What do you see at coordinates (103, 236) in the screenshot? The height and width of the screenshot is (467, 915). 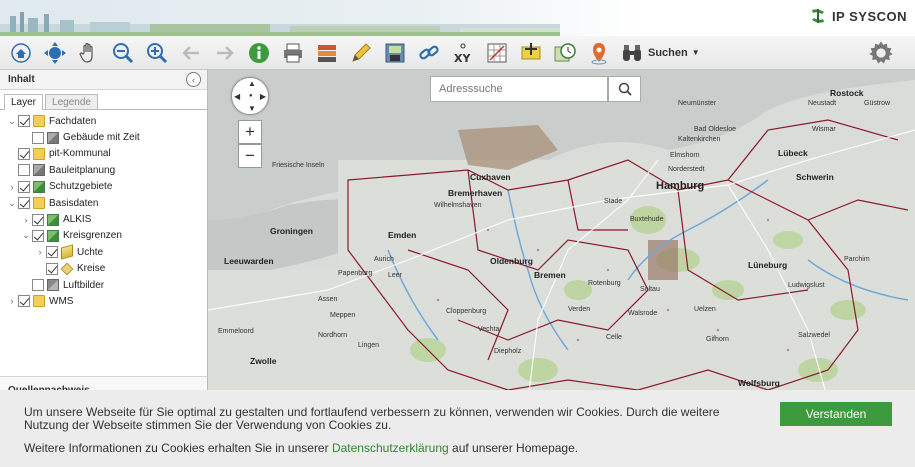 I see `layer-tree-item: ⌄ Kreisgrenzen` at bounding box center [103, 236].